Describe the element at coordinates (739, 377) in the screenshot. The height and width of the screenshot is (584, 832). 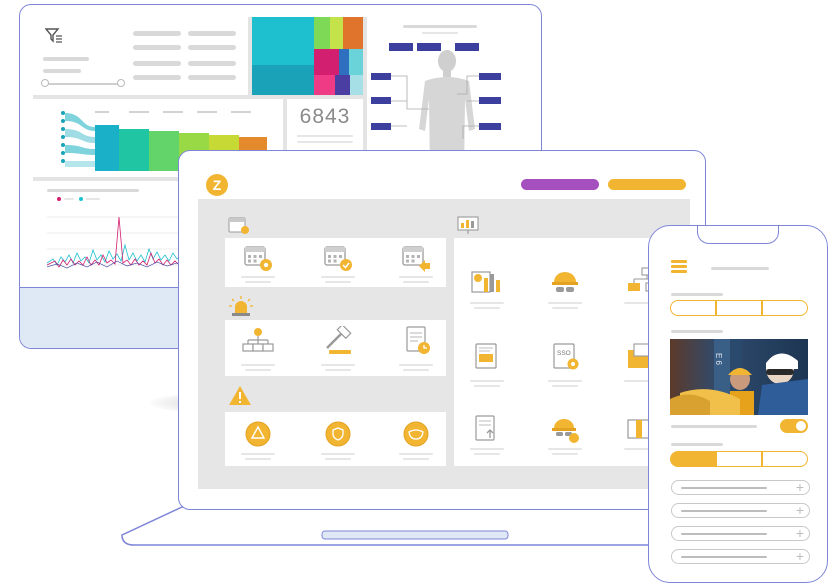
I see `worker-photo: E 6` at that location.